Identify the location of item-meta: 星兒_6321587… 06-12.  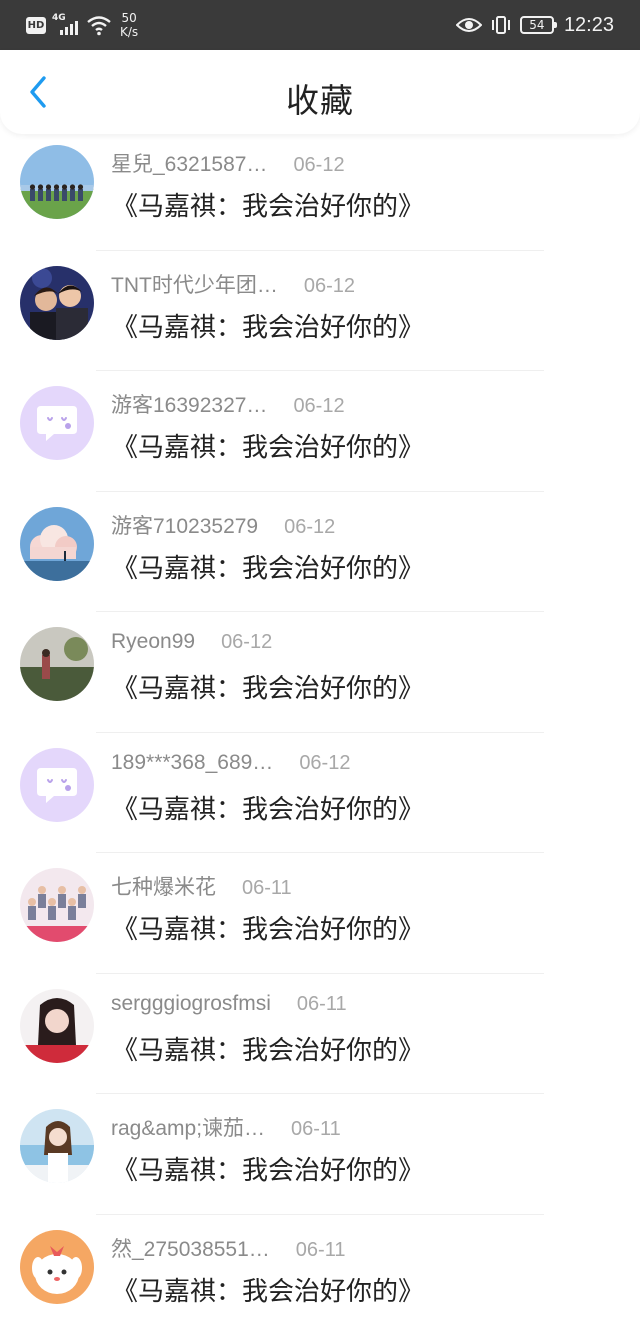
(228, 163).